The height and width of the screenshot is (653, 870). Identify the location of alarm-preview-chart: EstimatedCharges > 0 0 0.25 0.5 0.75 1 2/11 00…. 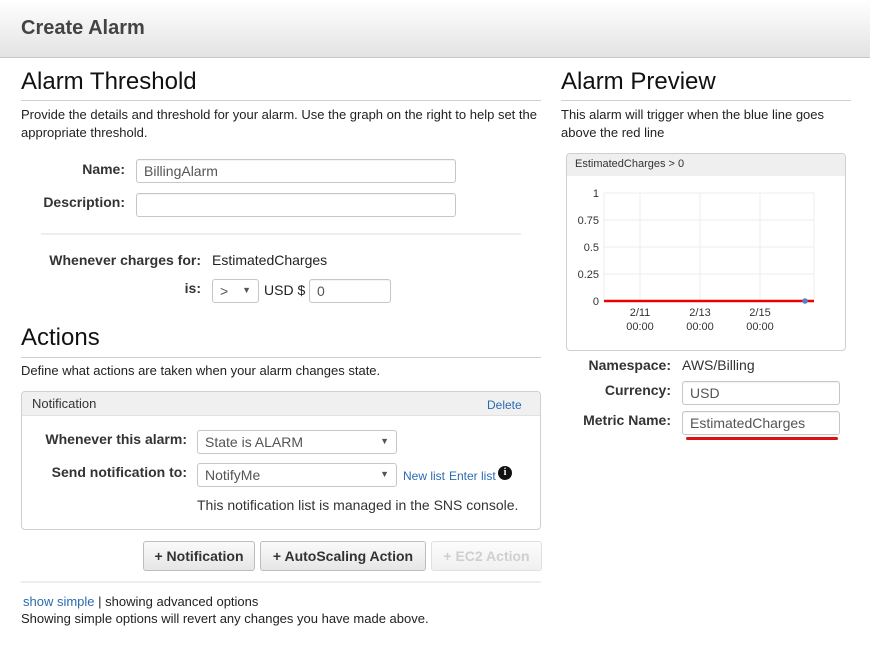
(706, 252).